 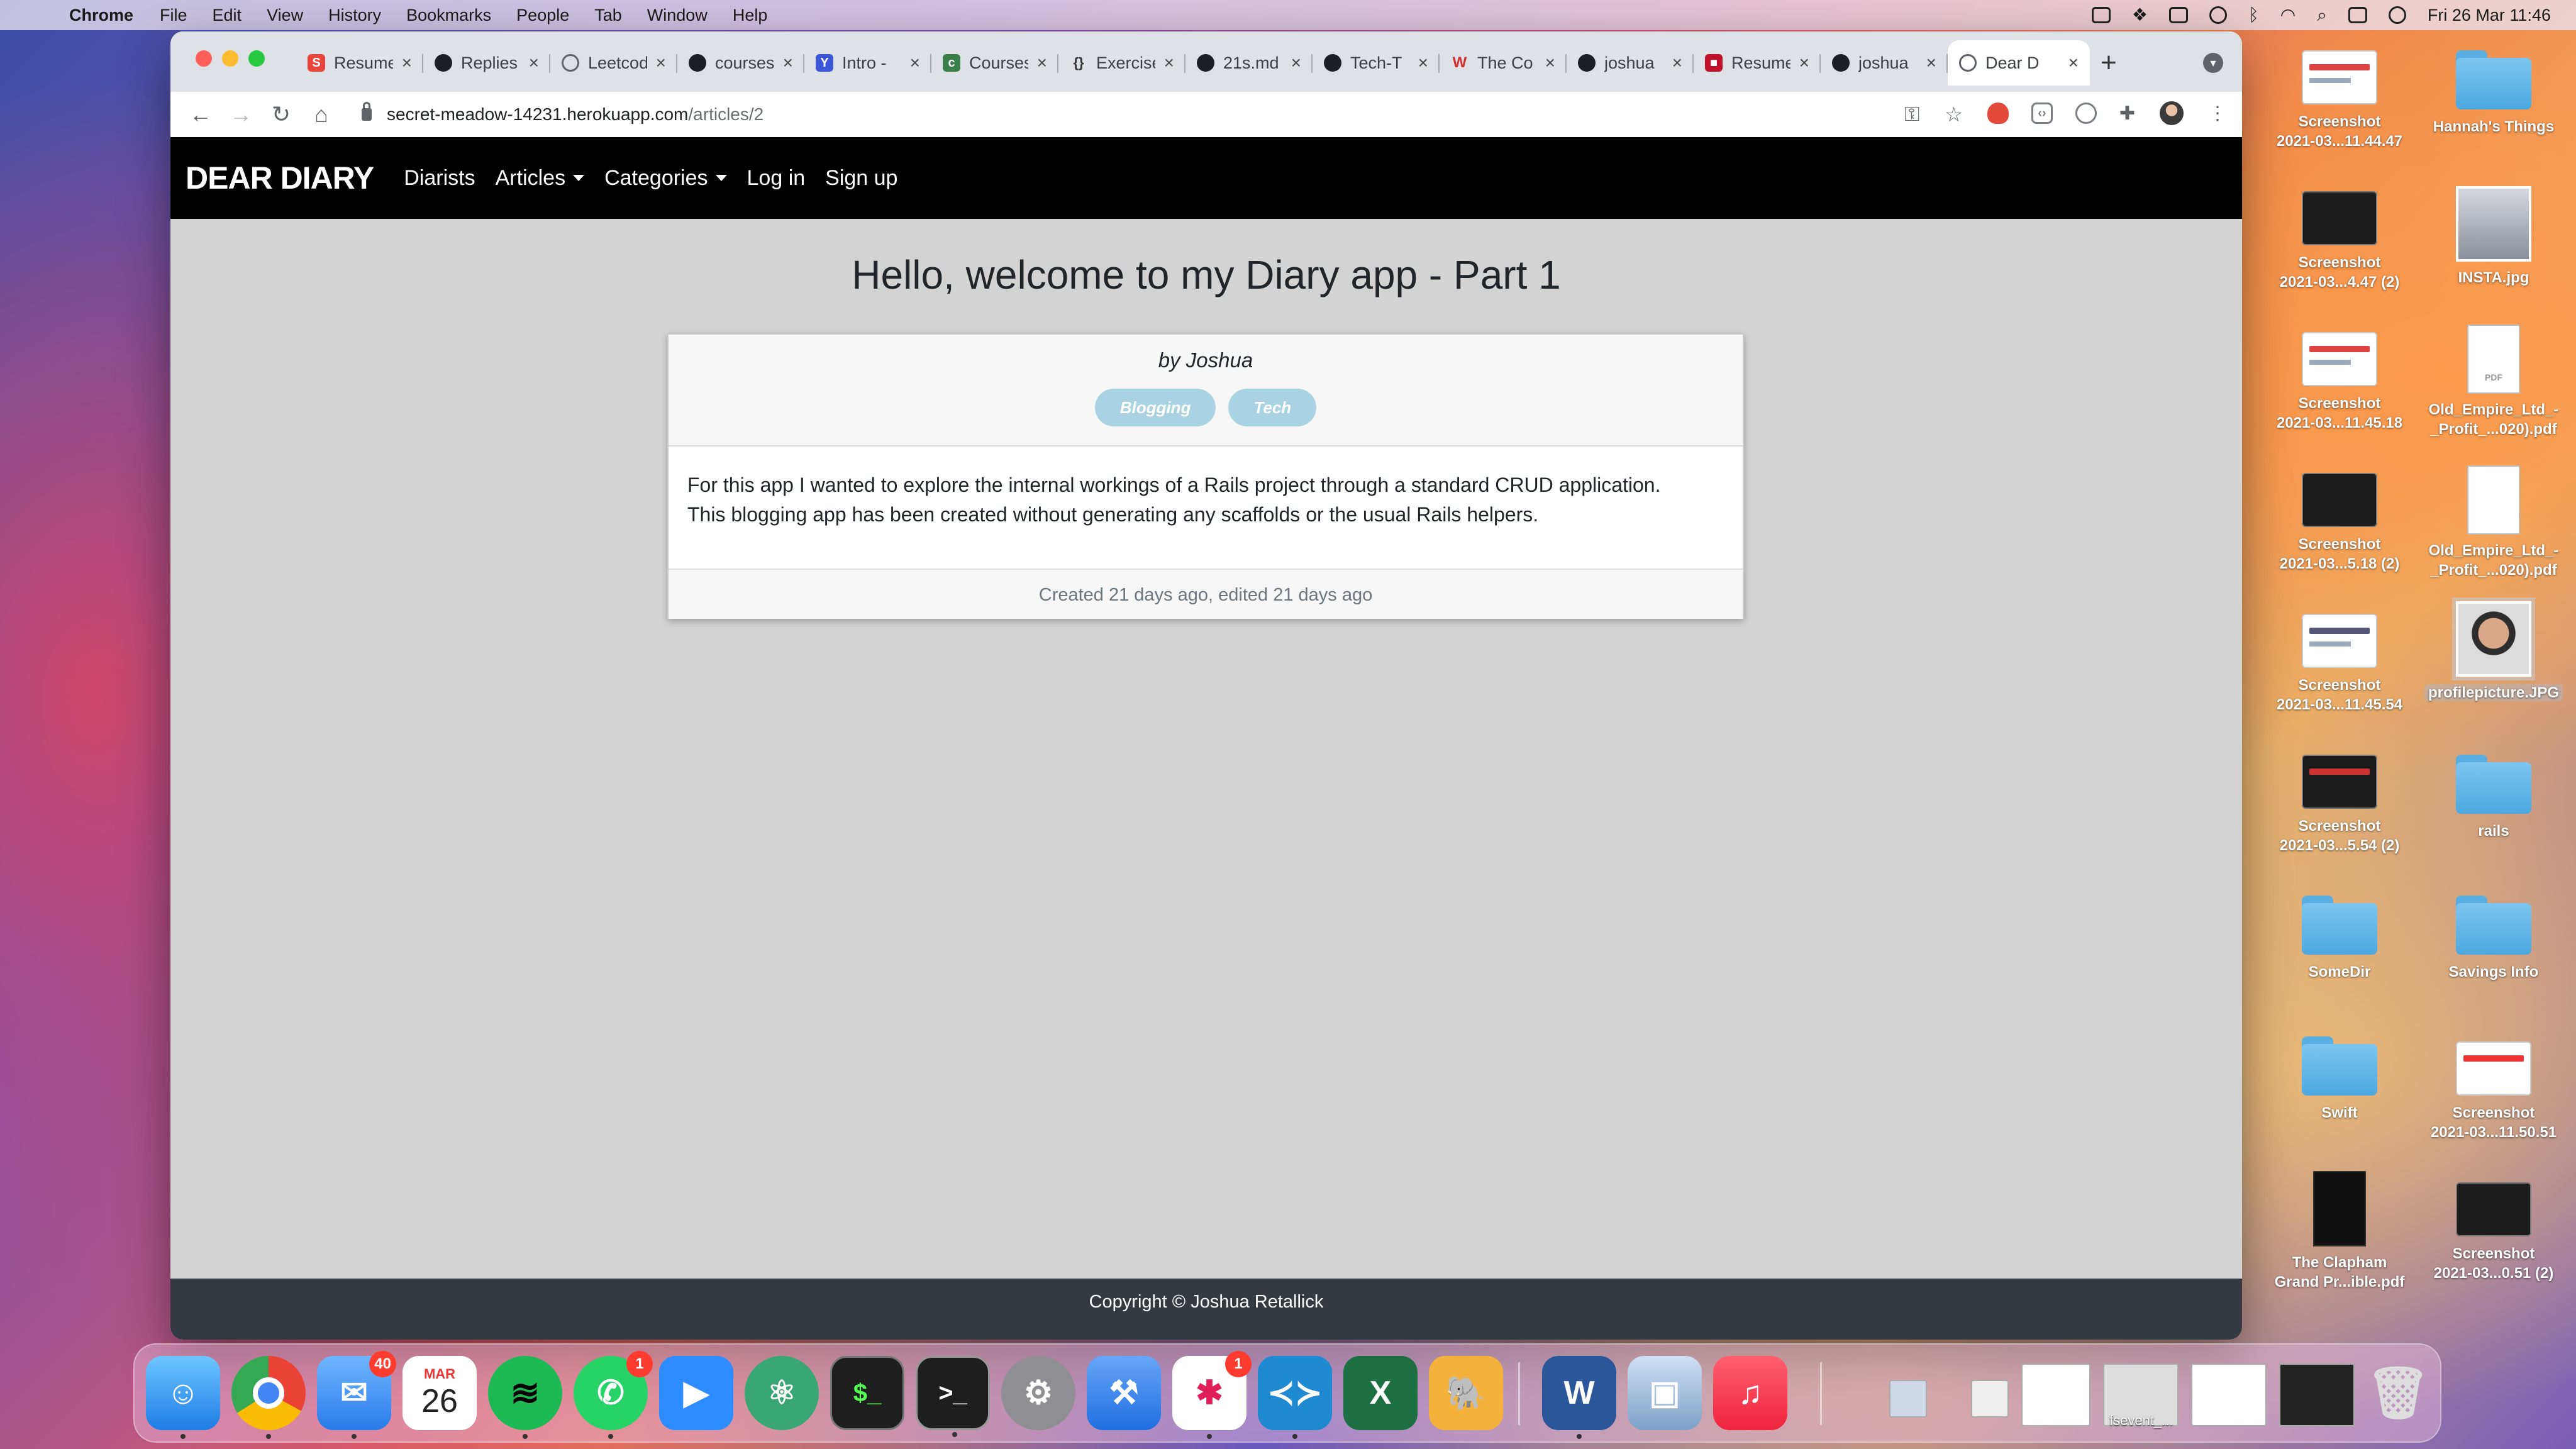 What do you see at coordinates (1750, 1393) in the screenshot?
I see `music-icon: ♫` at bounding box center [1750, 1393].